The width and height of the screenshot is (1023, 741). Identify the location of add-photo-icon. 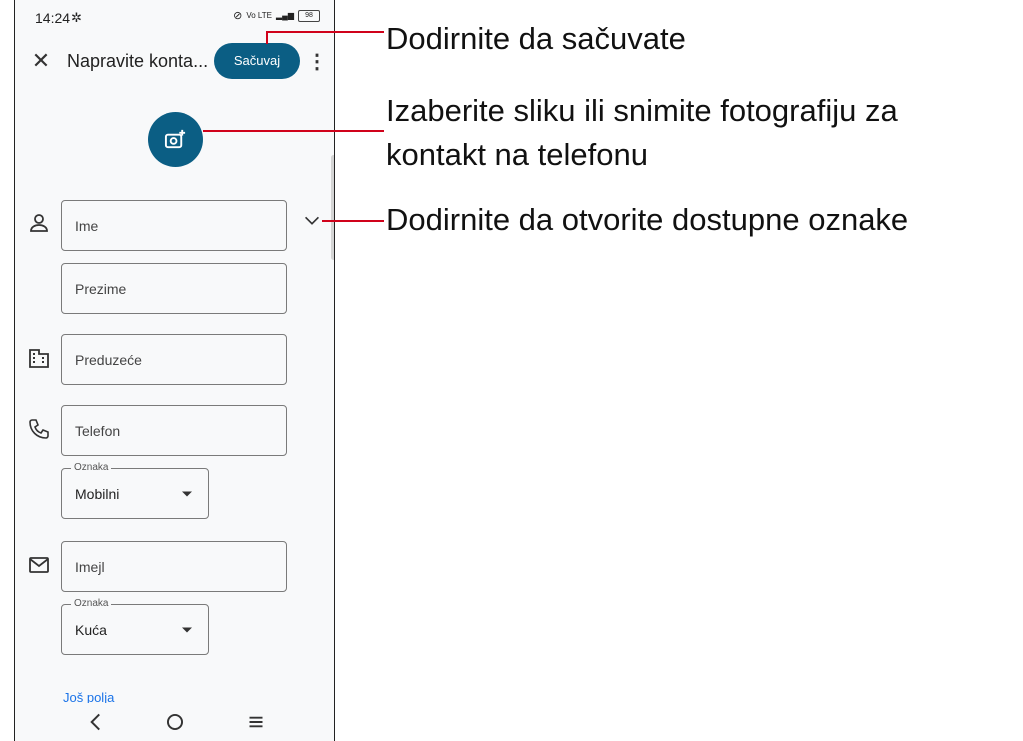
(175, 139).